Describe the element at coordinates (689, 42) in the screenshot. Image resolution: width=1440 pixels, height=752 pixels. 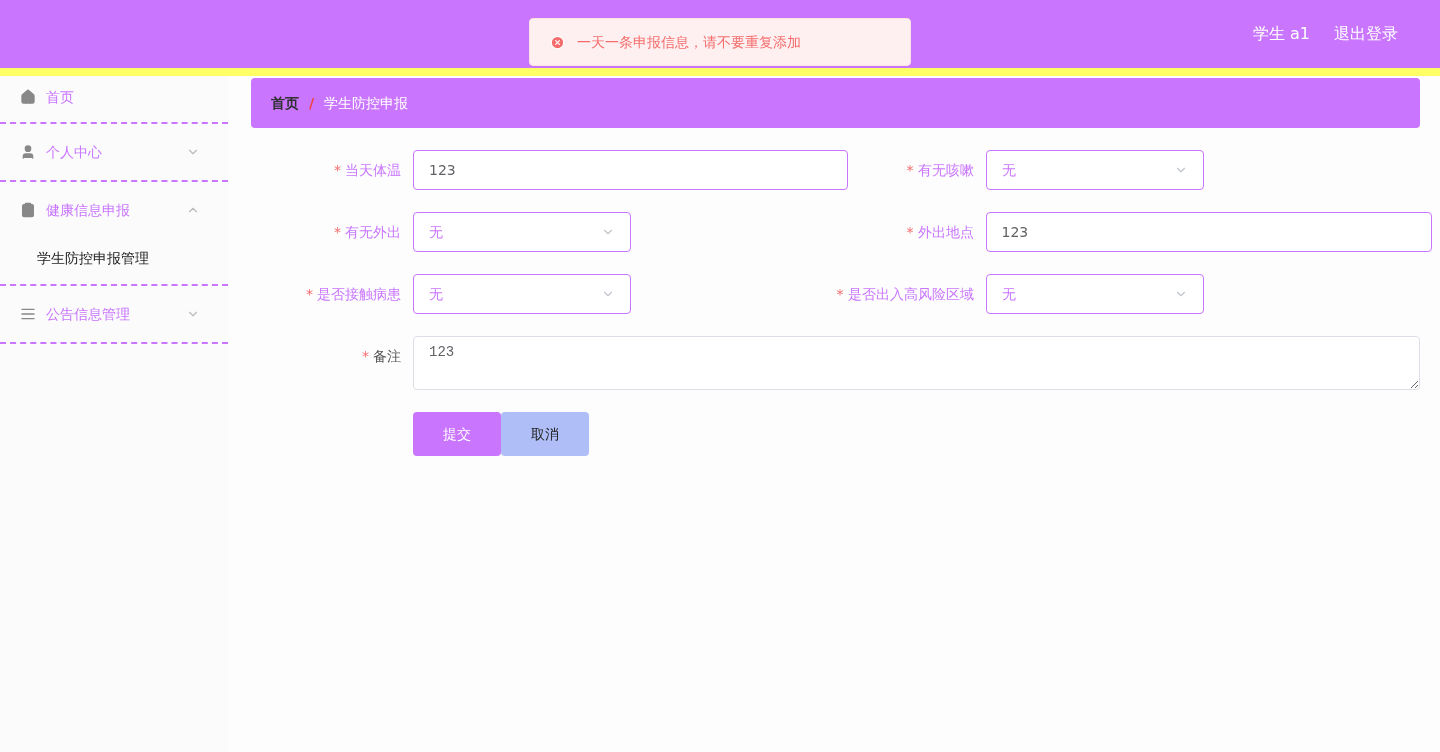
I see `toast-message: 一天一条申报信息，请不要重复添加` at that location.